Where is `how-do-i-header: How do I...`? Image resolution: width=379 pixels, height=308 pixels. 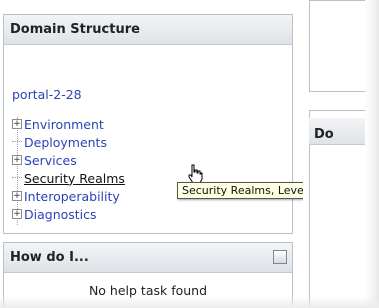 how-do-i-header: How do I... is located at coordinates (148, 258).